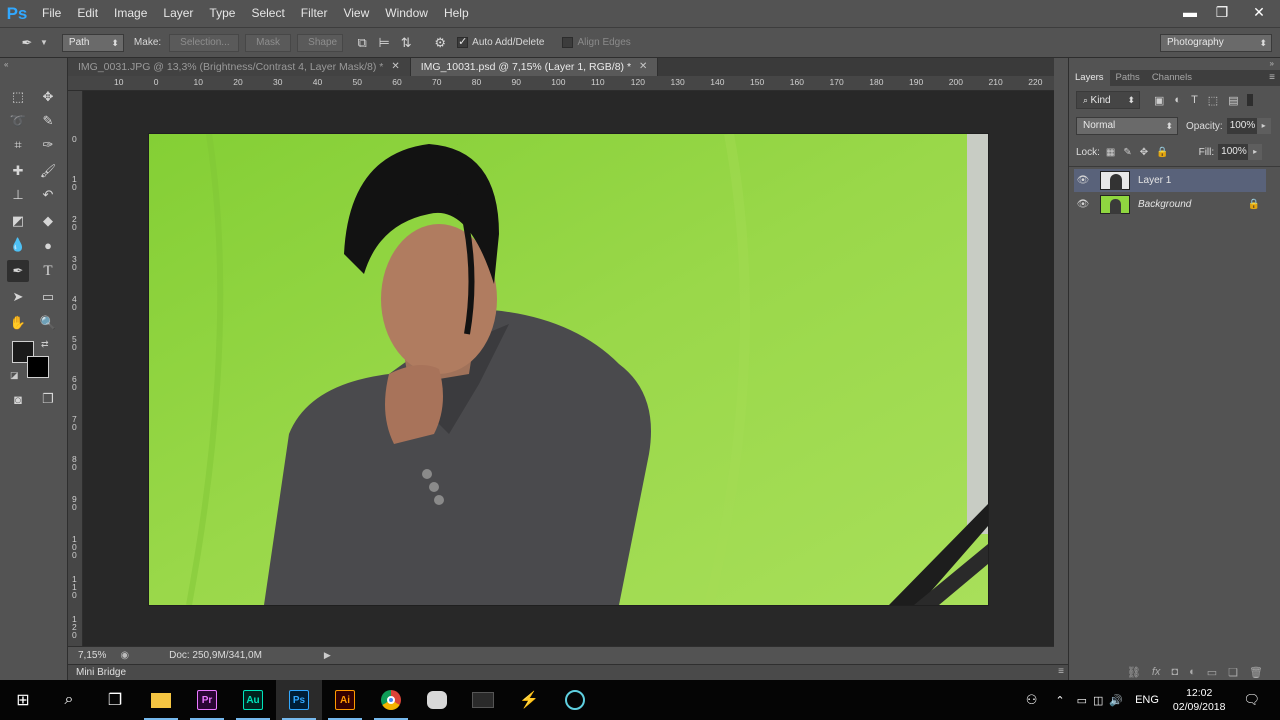 This screenshot has width=1280, height=720. What do you see at coordinates (1108, 100) in the screenshot?
I see `layer-filter-kind-select: ⌕ Kind` at bounding box center [1108, 100].